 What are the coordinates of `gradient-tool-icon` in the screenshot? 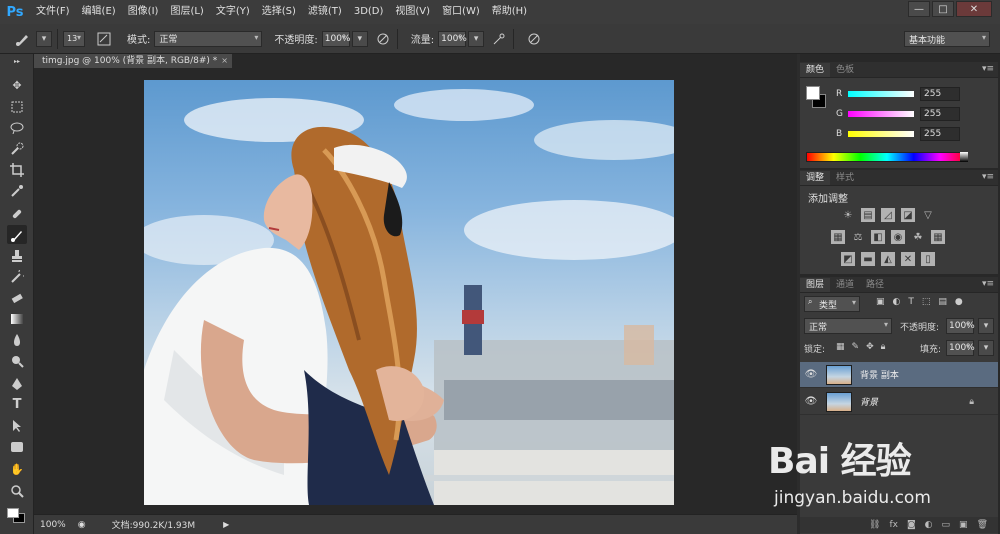 It's located at (17, 318).